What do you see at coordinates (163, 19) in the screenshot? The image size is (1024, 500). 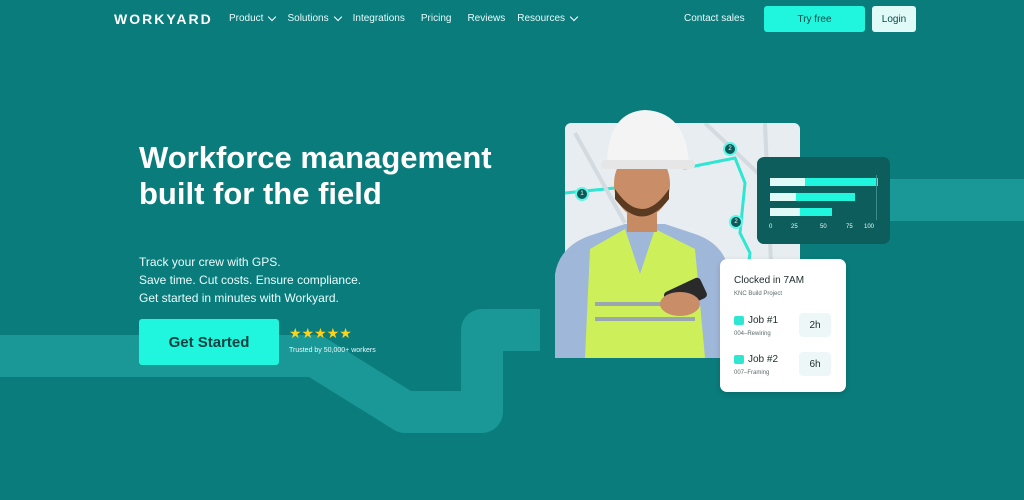 I see `workyard-logo: WORKYARD` at bounding box center [163, 19].